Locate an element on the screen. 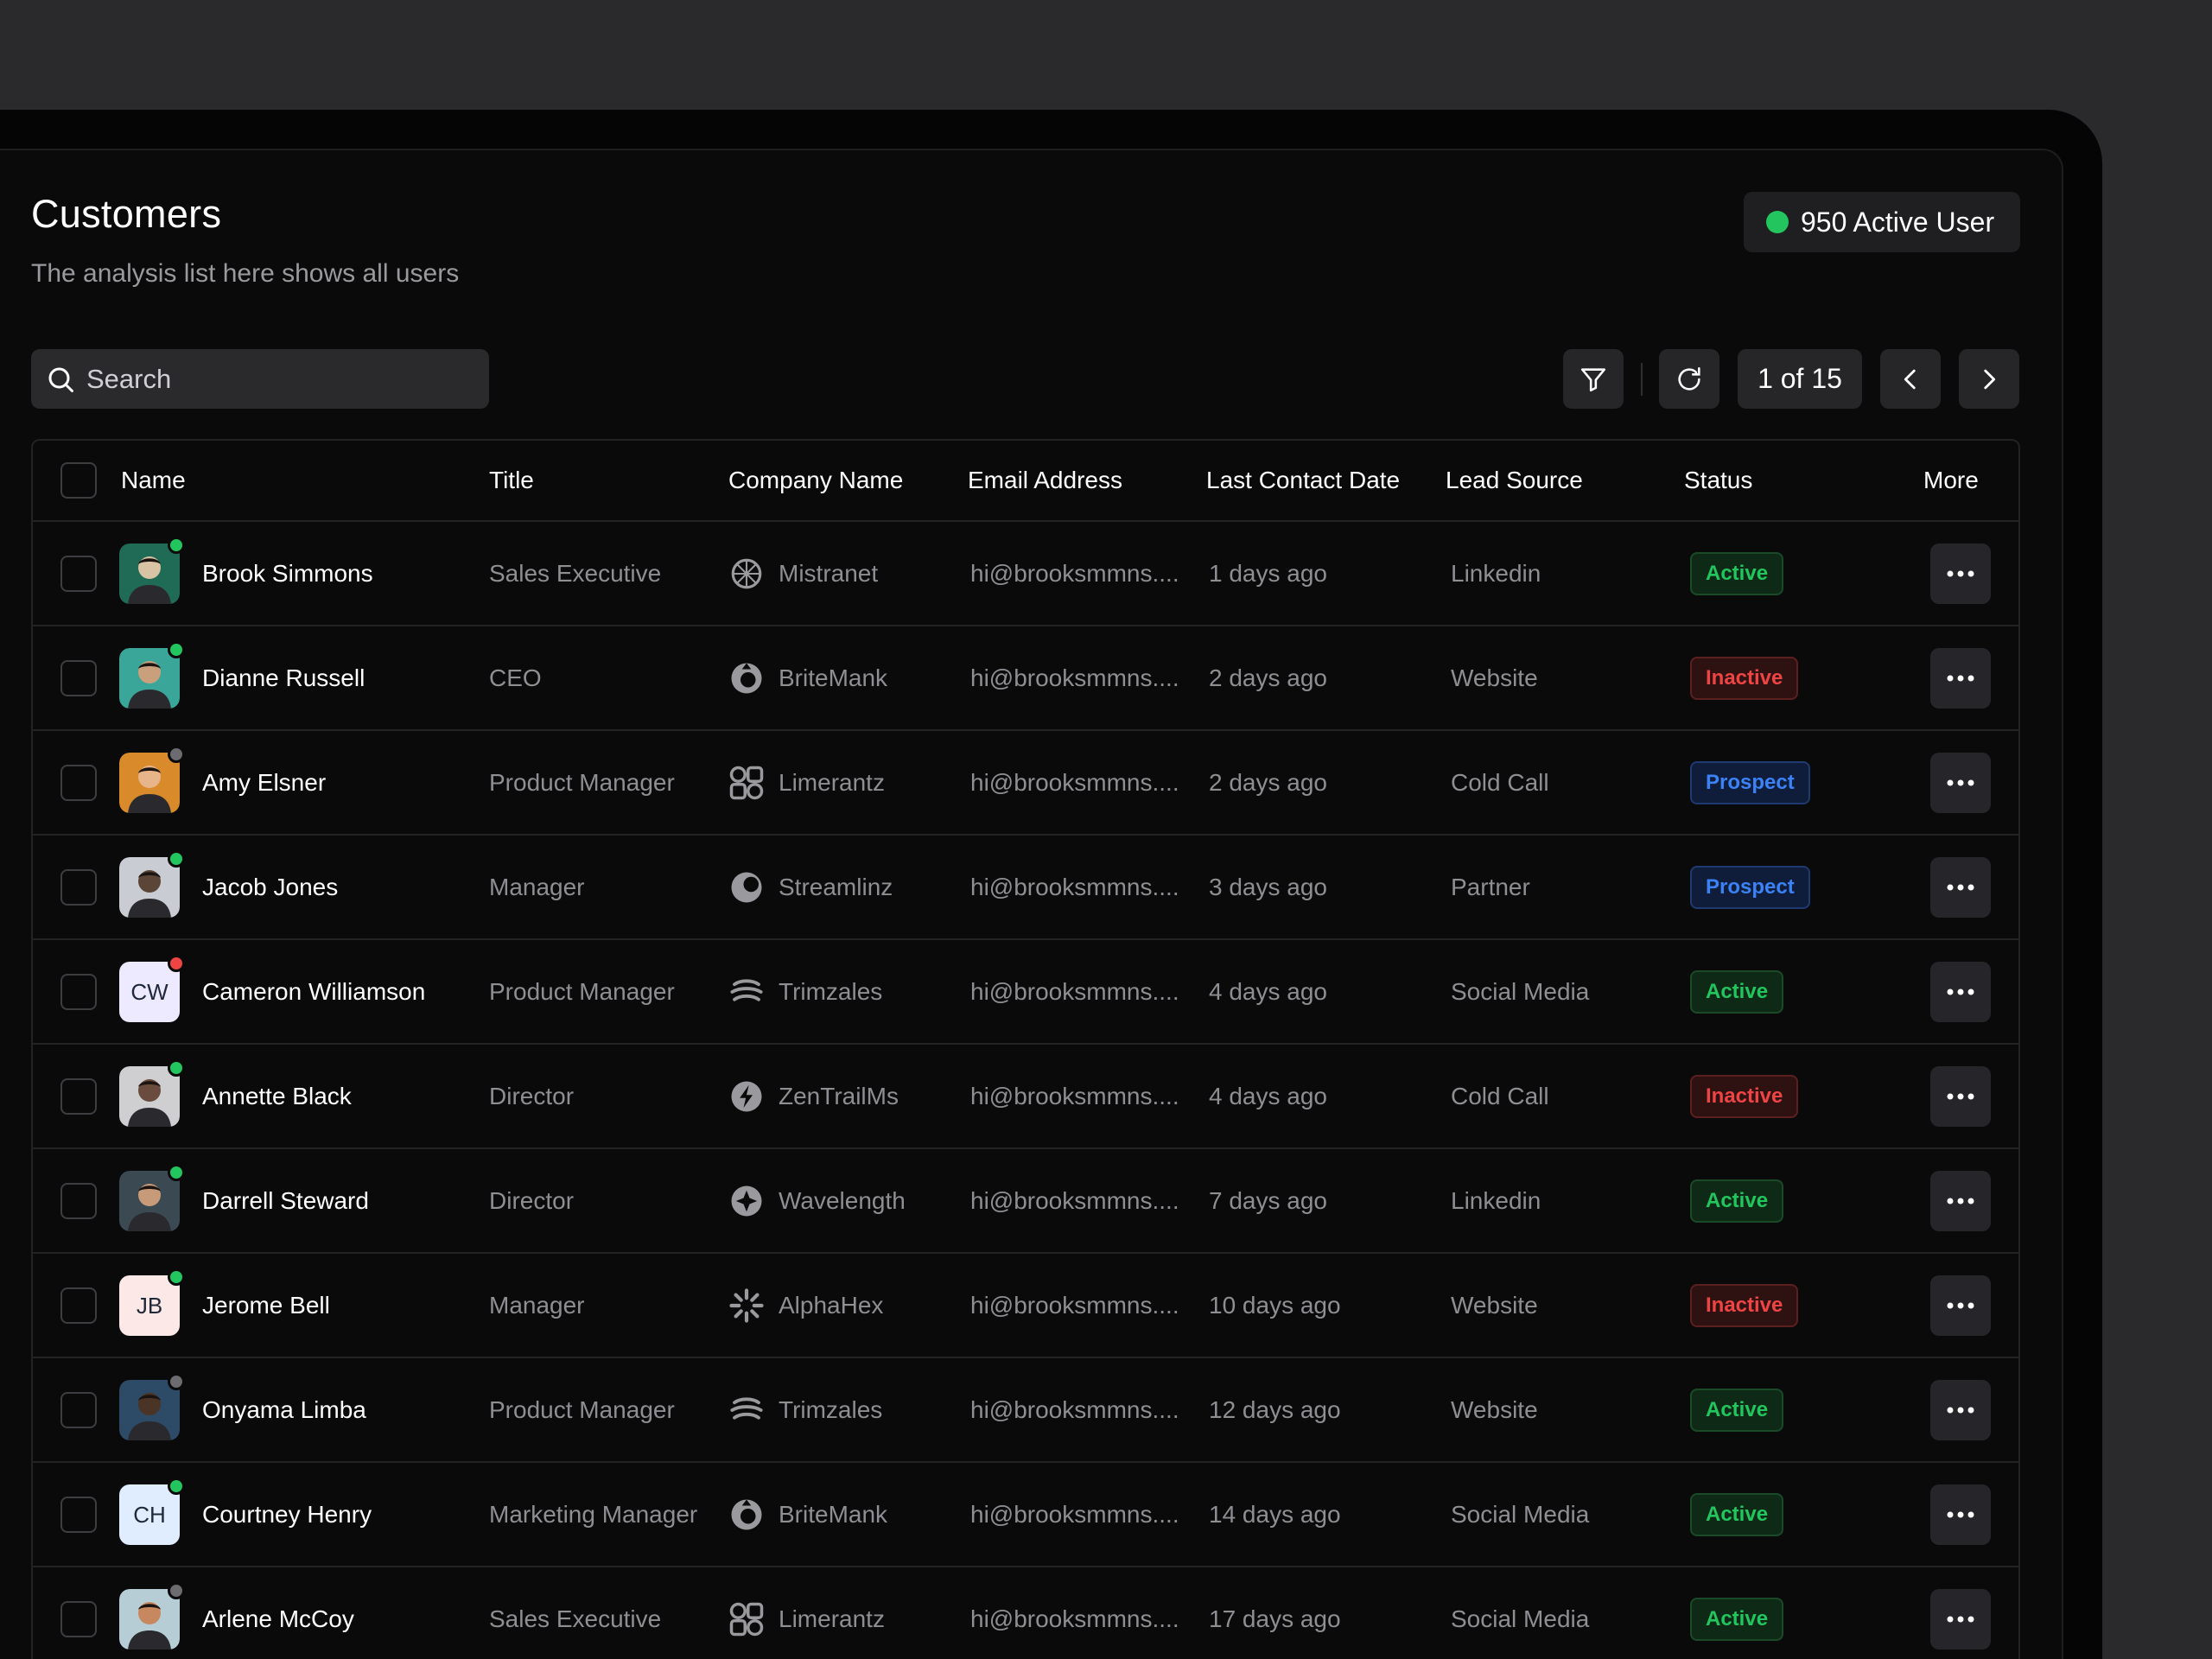  page-title: Customers is located at coordinates (126, 214).